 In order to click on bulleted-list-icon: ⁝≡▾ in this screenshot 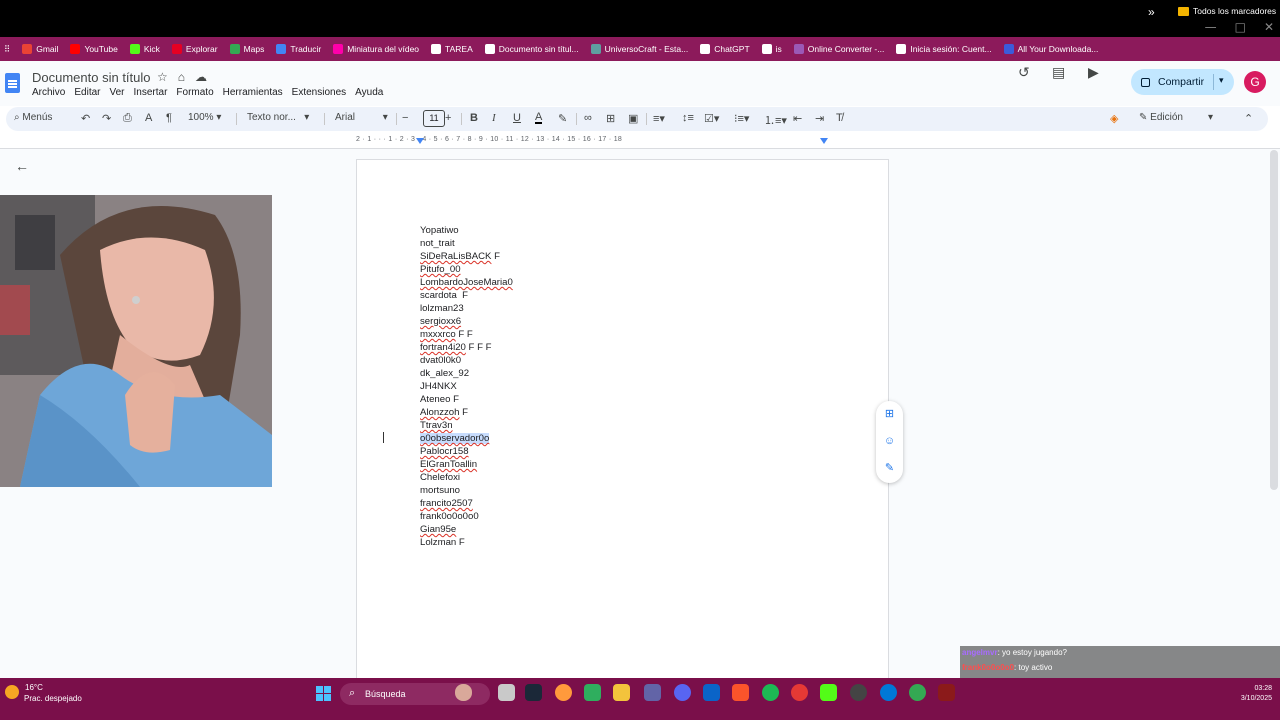, I will do `click(741, 118)`.